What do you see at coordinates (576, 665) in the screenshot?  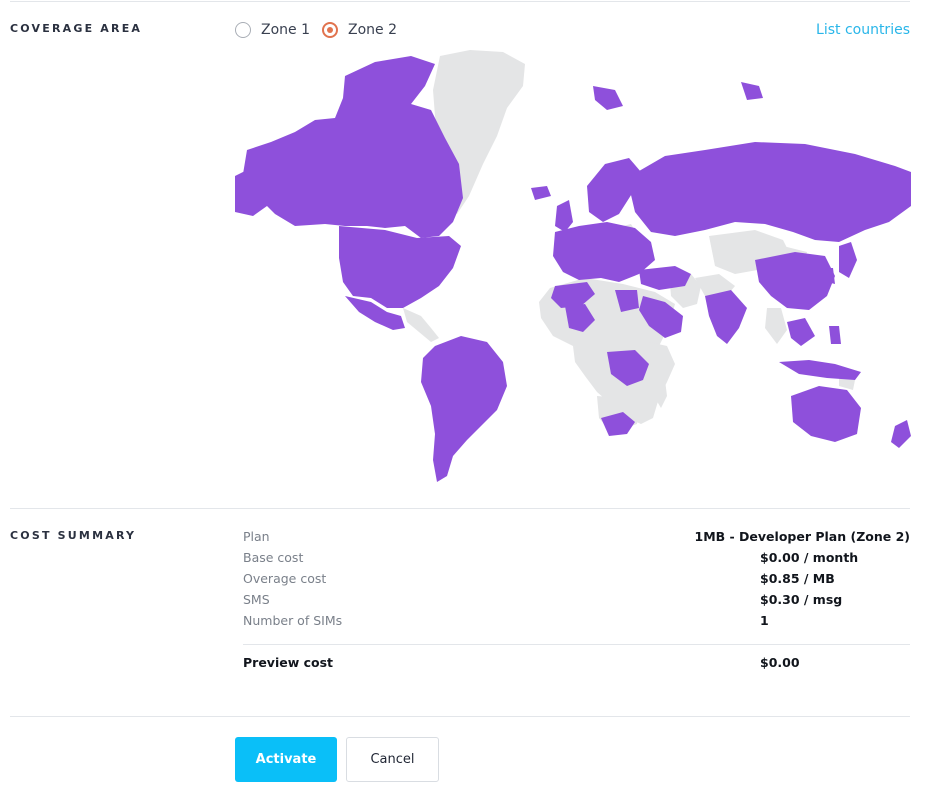 I see `preview-cost-row: Preview cost $0.00` at bounding box center [576, 665].